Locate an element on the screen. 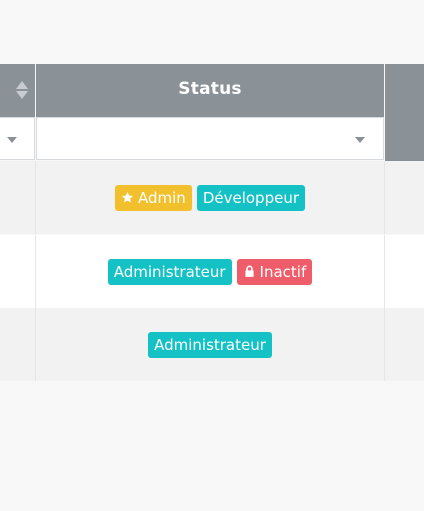  table-row: Administrateur Inactif is located at coordinates (212, 271).